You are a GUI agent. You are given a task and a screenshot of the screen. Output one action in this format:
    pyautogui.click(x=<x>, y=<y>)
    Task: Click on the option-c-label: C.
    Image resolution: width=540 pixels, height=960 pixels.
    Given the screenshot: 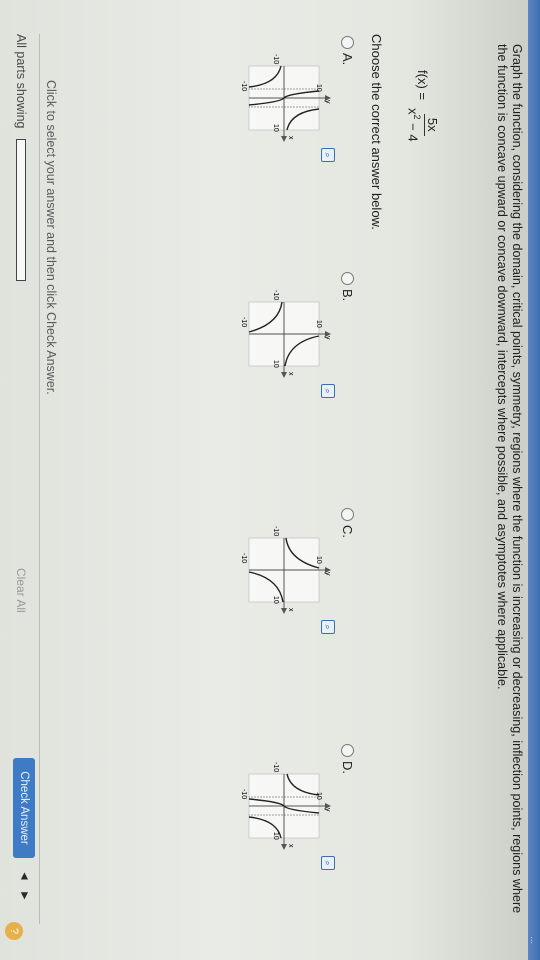 What is the action you would take?
    pyautogui.click(x=347, y=523)
    